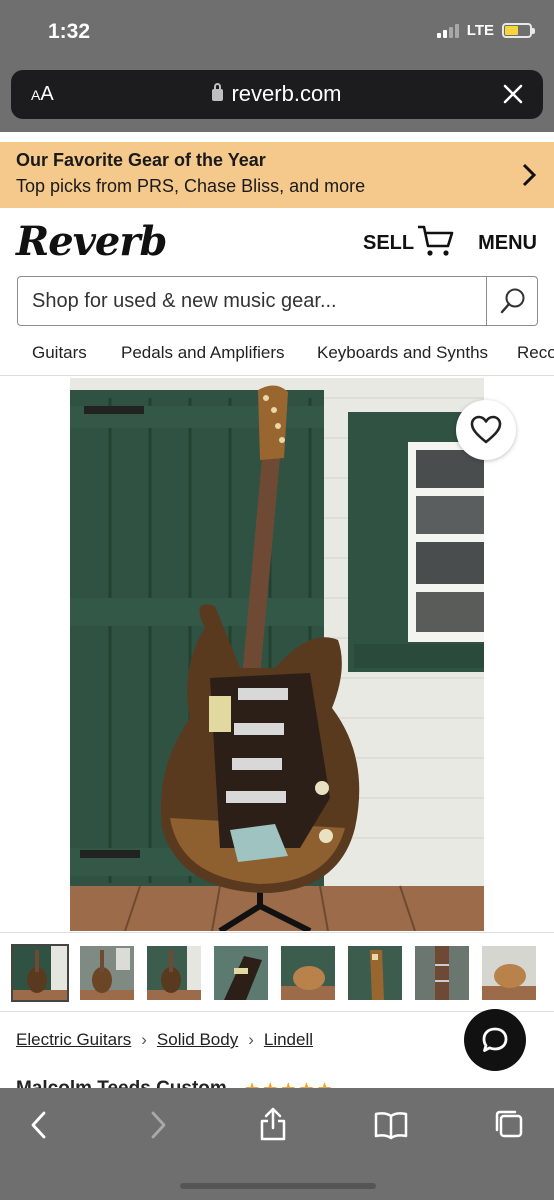 This screenshot has width=554, height=1200. I want to click on chat-bubble-icon, so click(495, 1039).